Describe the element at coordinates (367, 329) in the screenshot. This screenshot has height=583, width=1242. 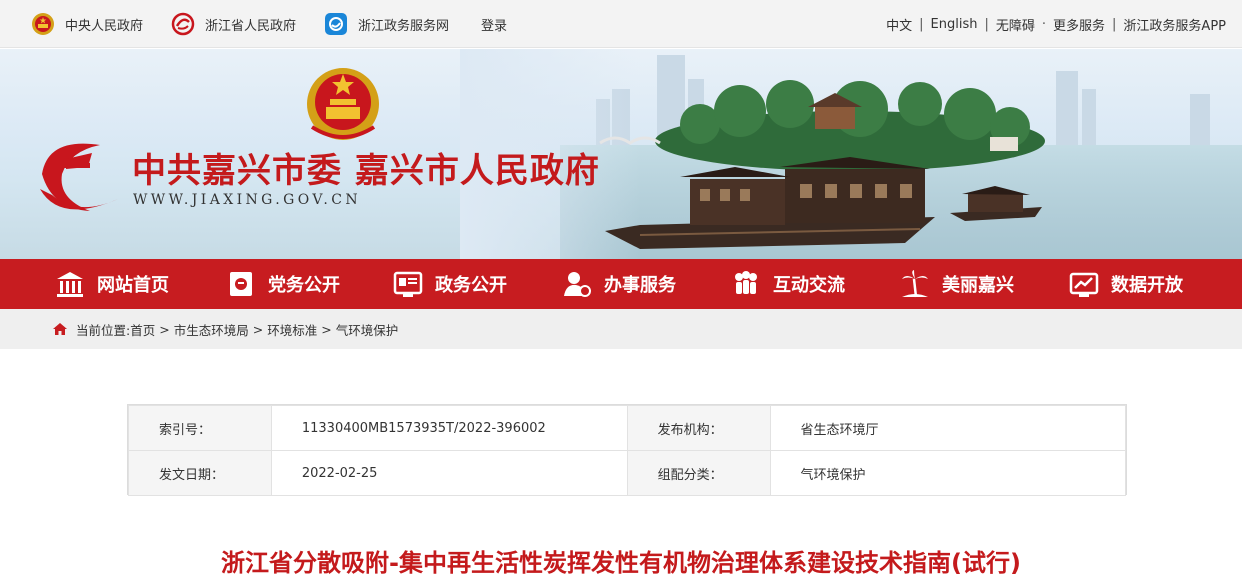
I see `breadcrumb-air: 气环境保护` at that location.